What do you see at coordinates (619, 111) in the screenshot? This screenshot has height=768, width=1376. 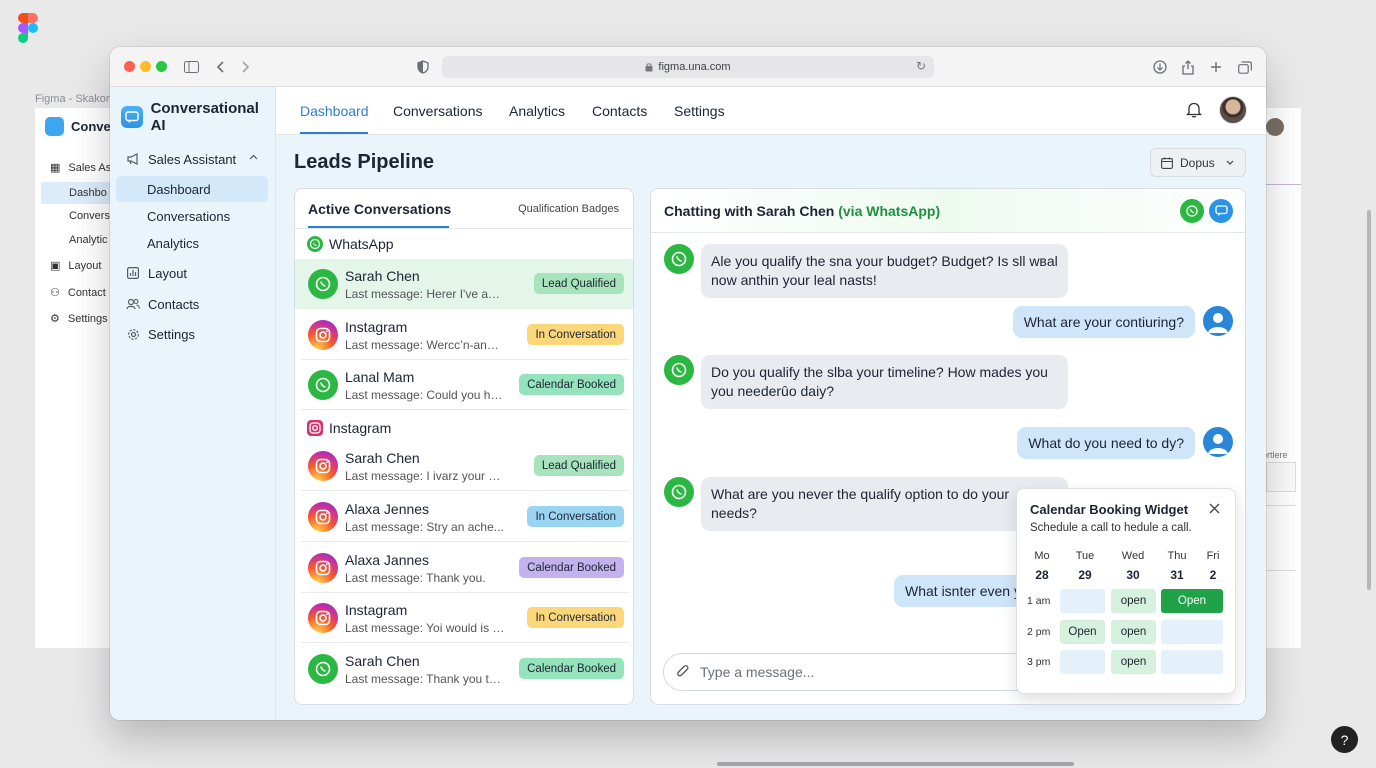 I see `tab-contacts: Contacts` at bounding box center [619, 111].